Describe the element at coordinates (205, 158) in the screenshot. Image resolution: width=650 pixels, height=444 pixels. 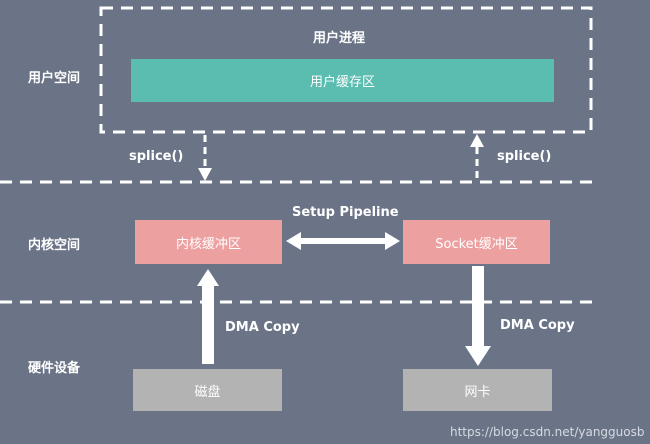
I see `splice-down-arrow` at that location.